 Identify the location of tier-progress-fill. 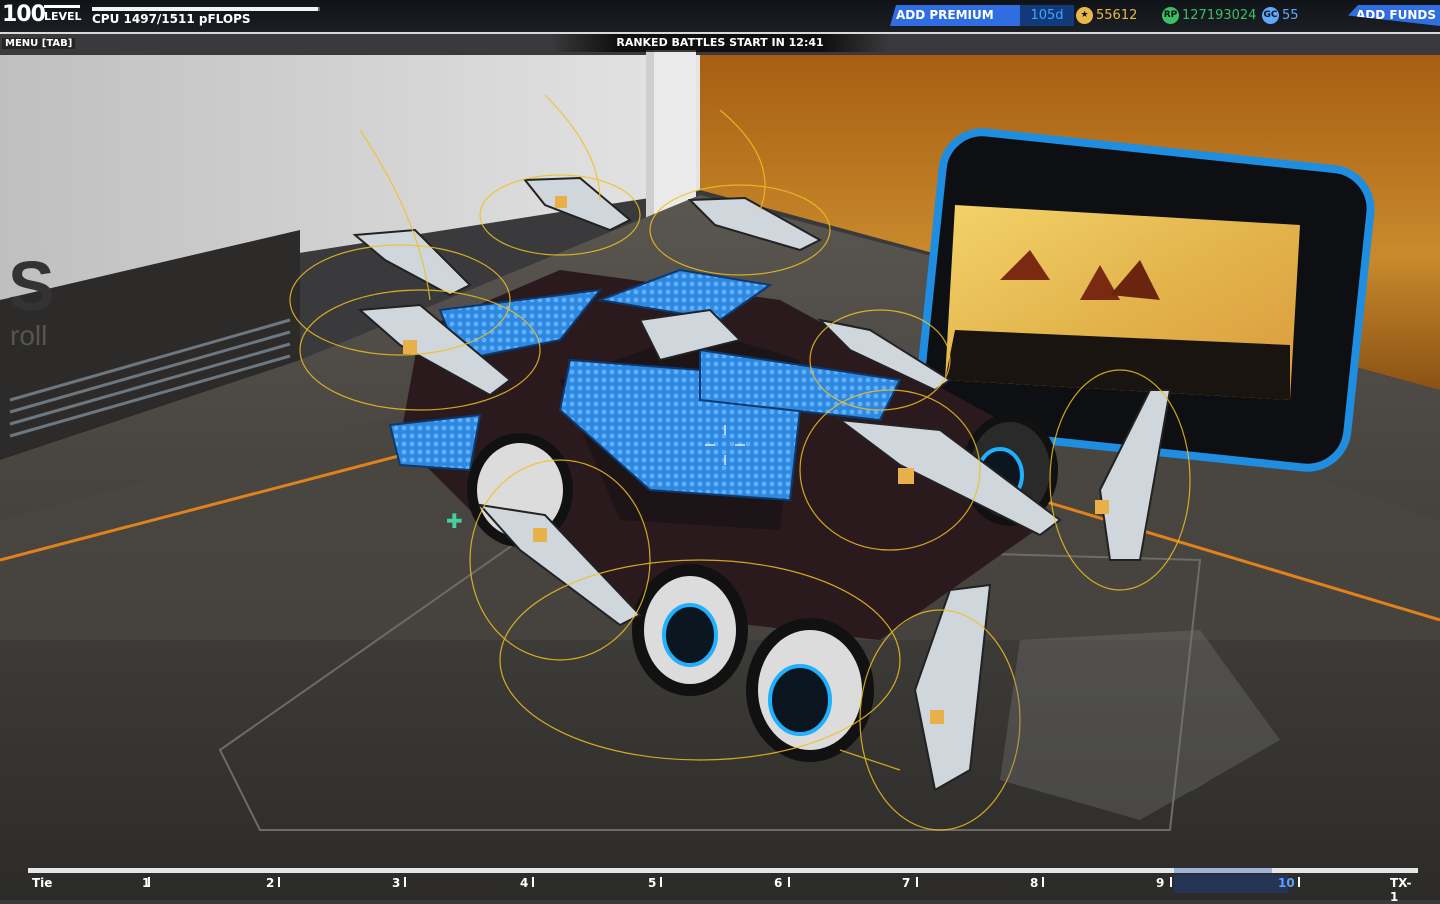
(1223, 870).